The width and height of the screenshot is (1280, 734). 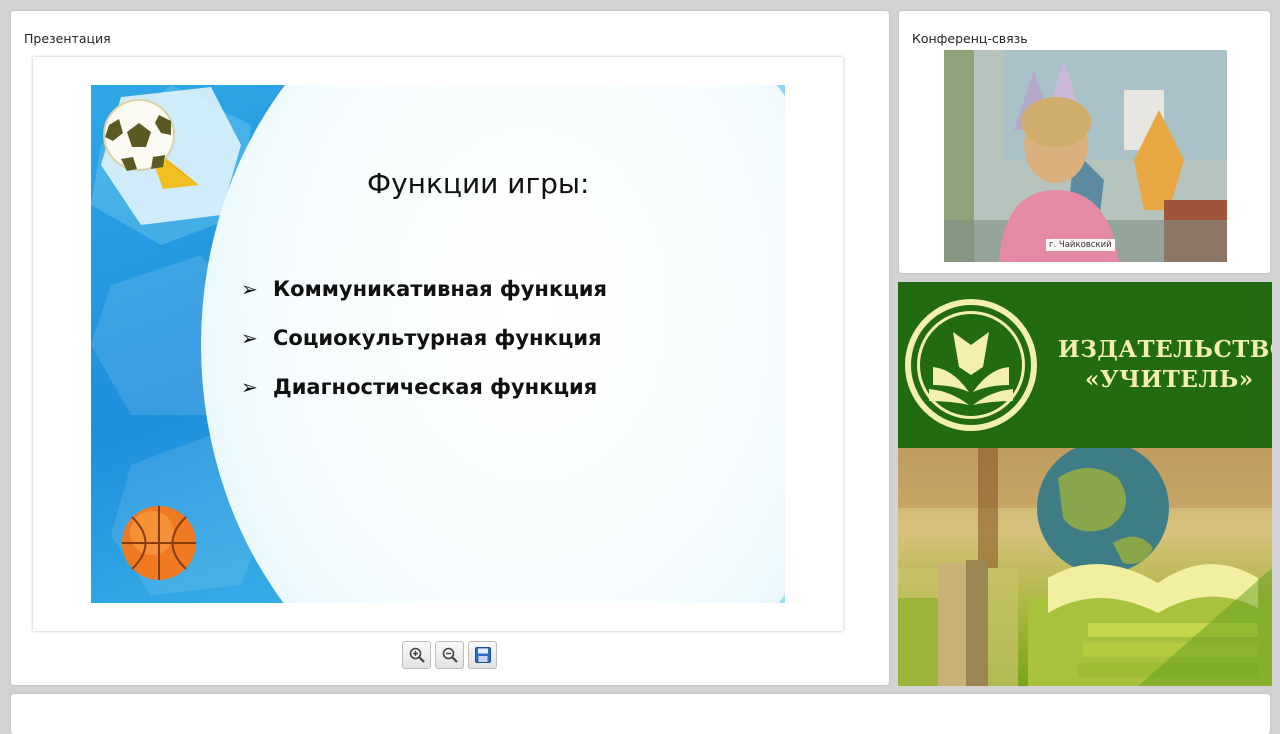 What do you see at coordinates (970, 38) in the screenshot?
I see `conference-panel-title: Конференц-связь` at bounding box center [970, 38].